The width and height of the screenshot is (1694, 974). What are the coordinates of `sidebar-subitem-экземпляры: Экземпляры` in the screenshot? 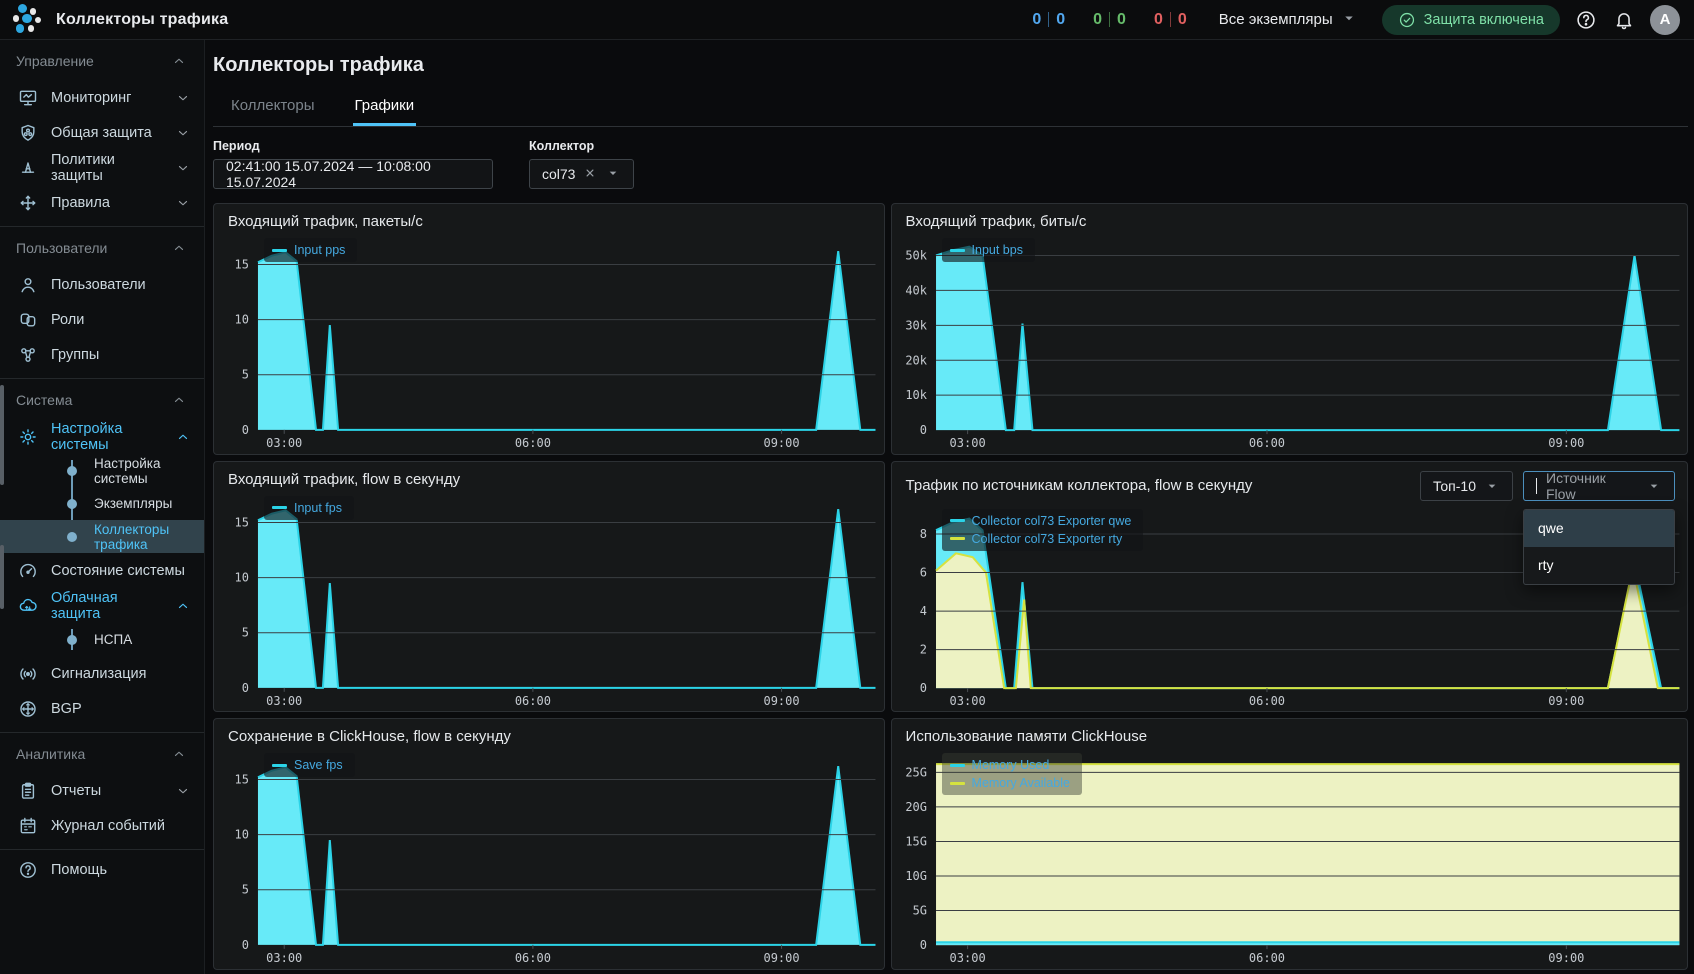 It's located at (102, 503).